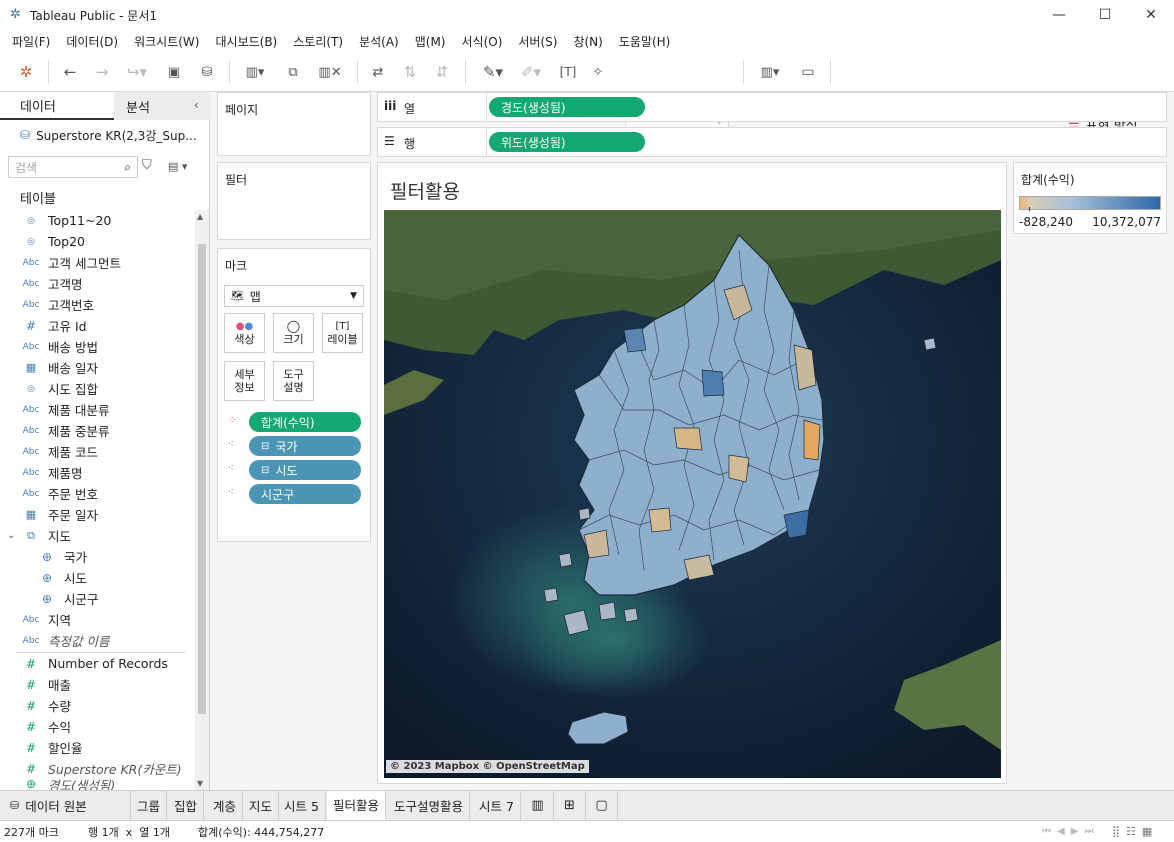  I want to click on mark-pill-province: ⊟ 시도, so click(305, 470).